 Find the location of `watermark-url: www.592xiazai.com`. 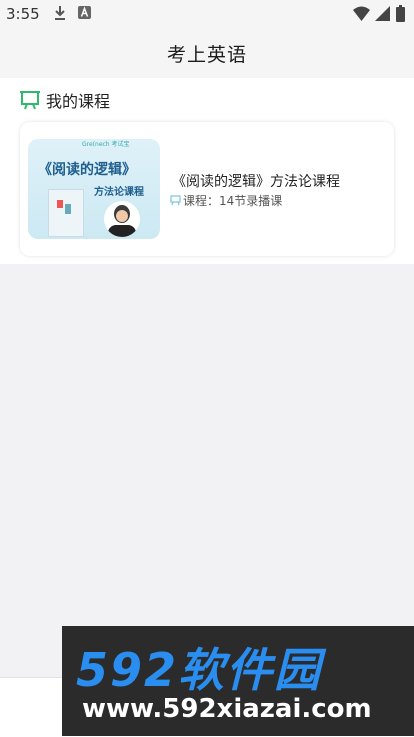

watermark-url: www.592xiazai.com is located at coordinates (227, 709).